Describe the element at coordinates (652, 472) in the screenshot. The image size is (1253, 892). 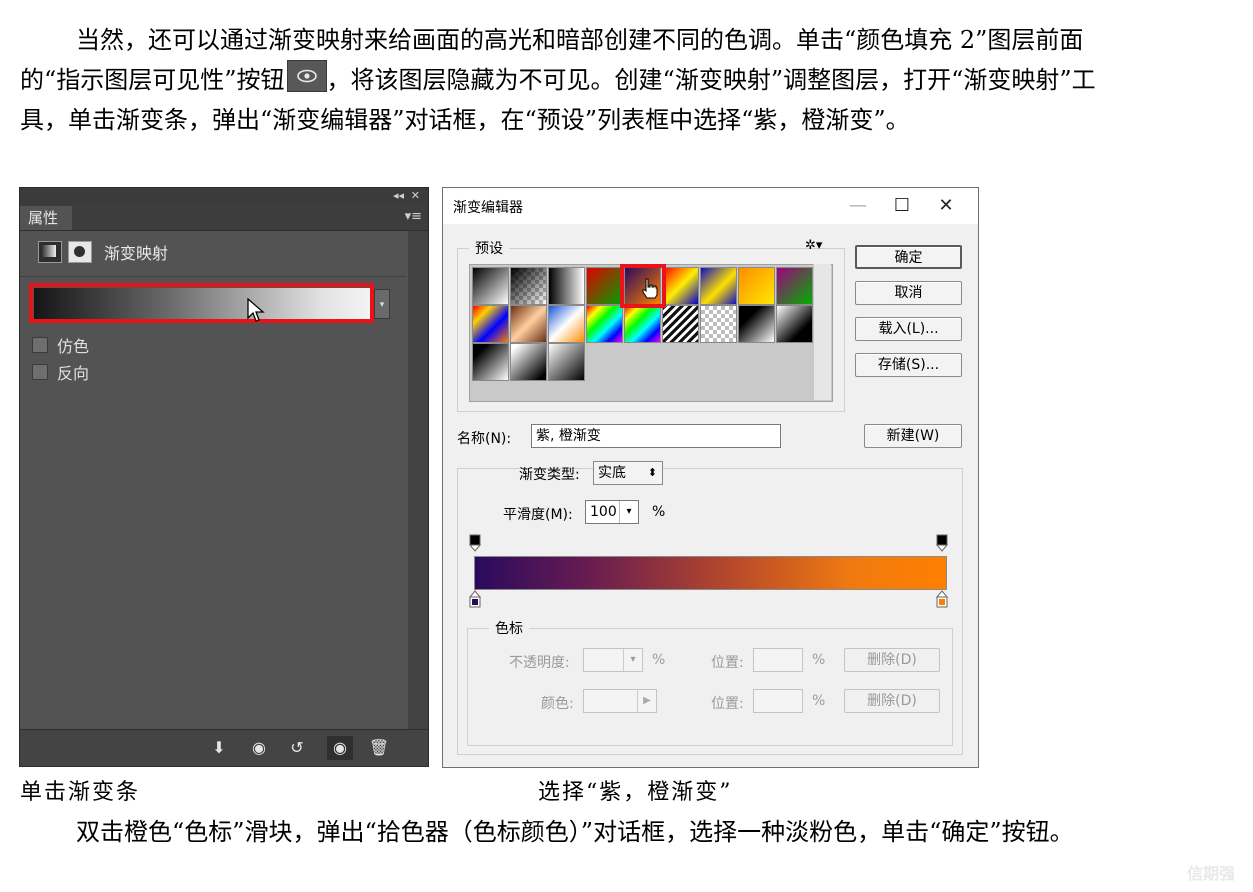
I see `spinner-icon: ⬍` at that location.